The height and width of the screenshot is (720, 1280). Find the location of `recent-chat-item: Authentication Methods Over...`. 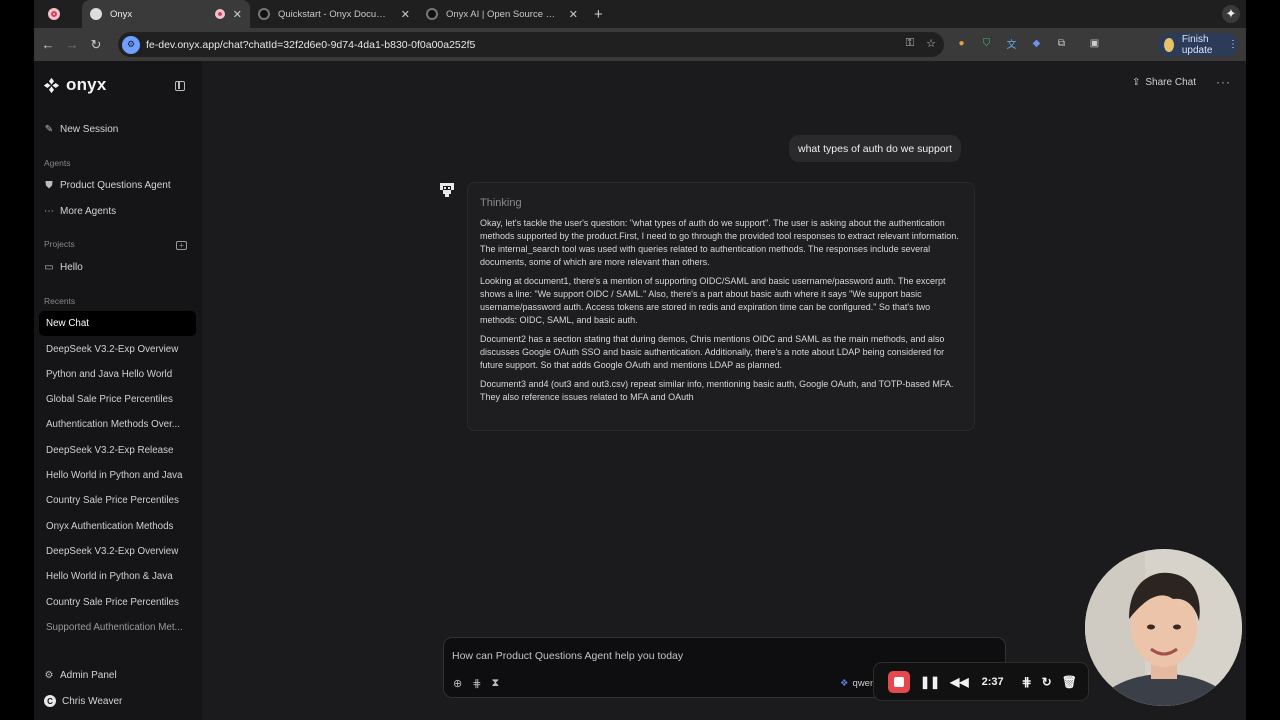

recent-chat-item: Authentication Methods Over... is located at coordinates (117, 424).